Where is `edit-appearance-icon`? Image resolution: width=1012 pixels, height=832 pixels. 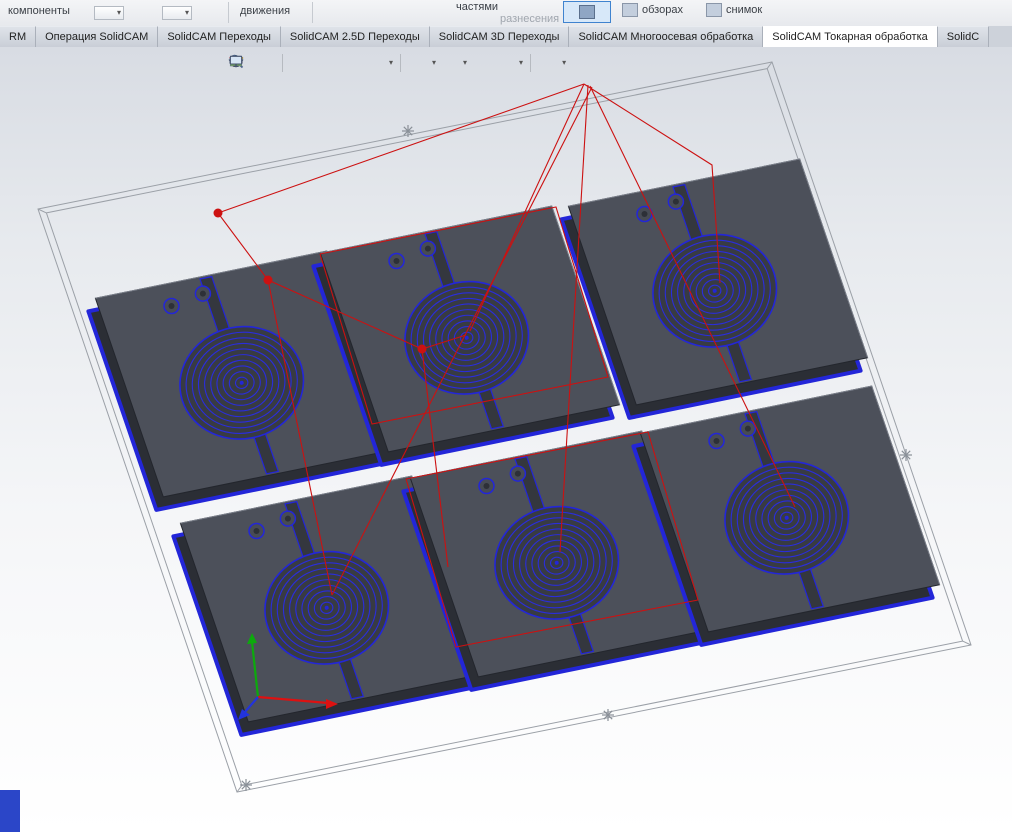
edit-appearance-icon is located at coordinates (361, 63).